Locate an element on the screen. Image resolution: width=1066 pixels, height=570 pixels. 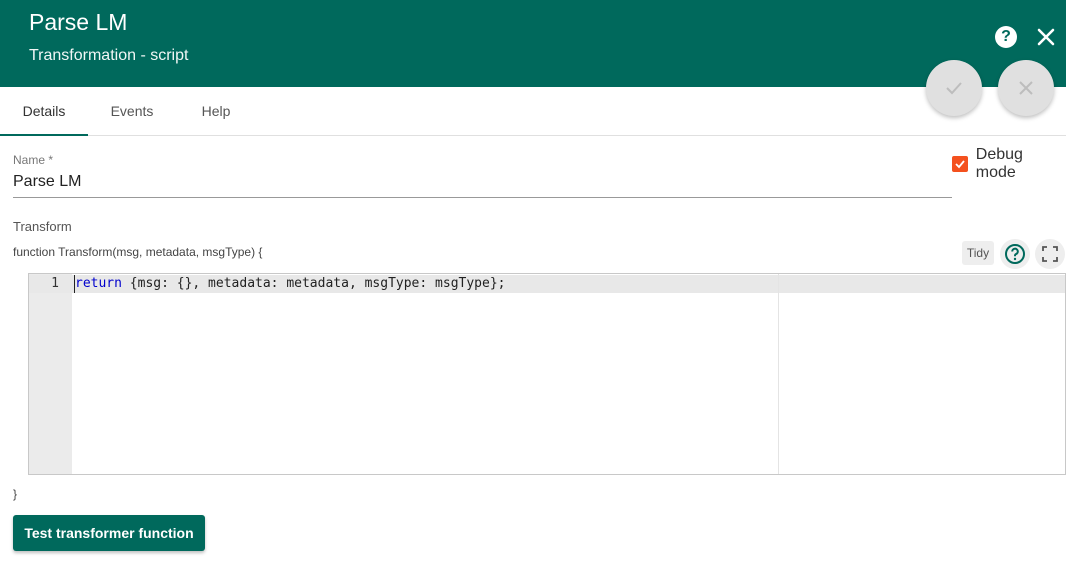
code-keyword: return is located at coordinates (98, 283).